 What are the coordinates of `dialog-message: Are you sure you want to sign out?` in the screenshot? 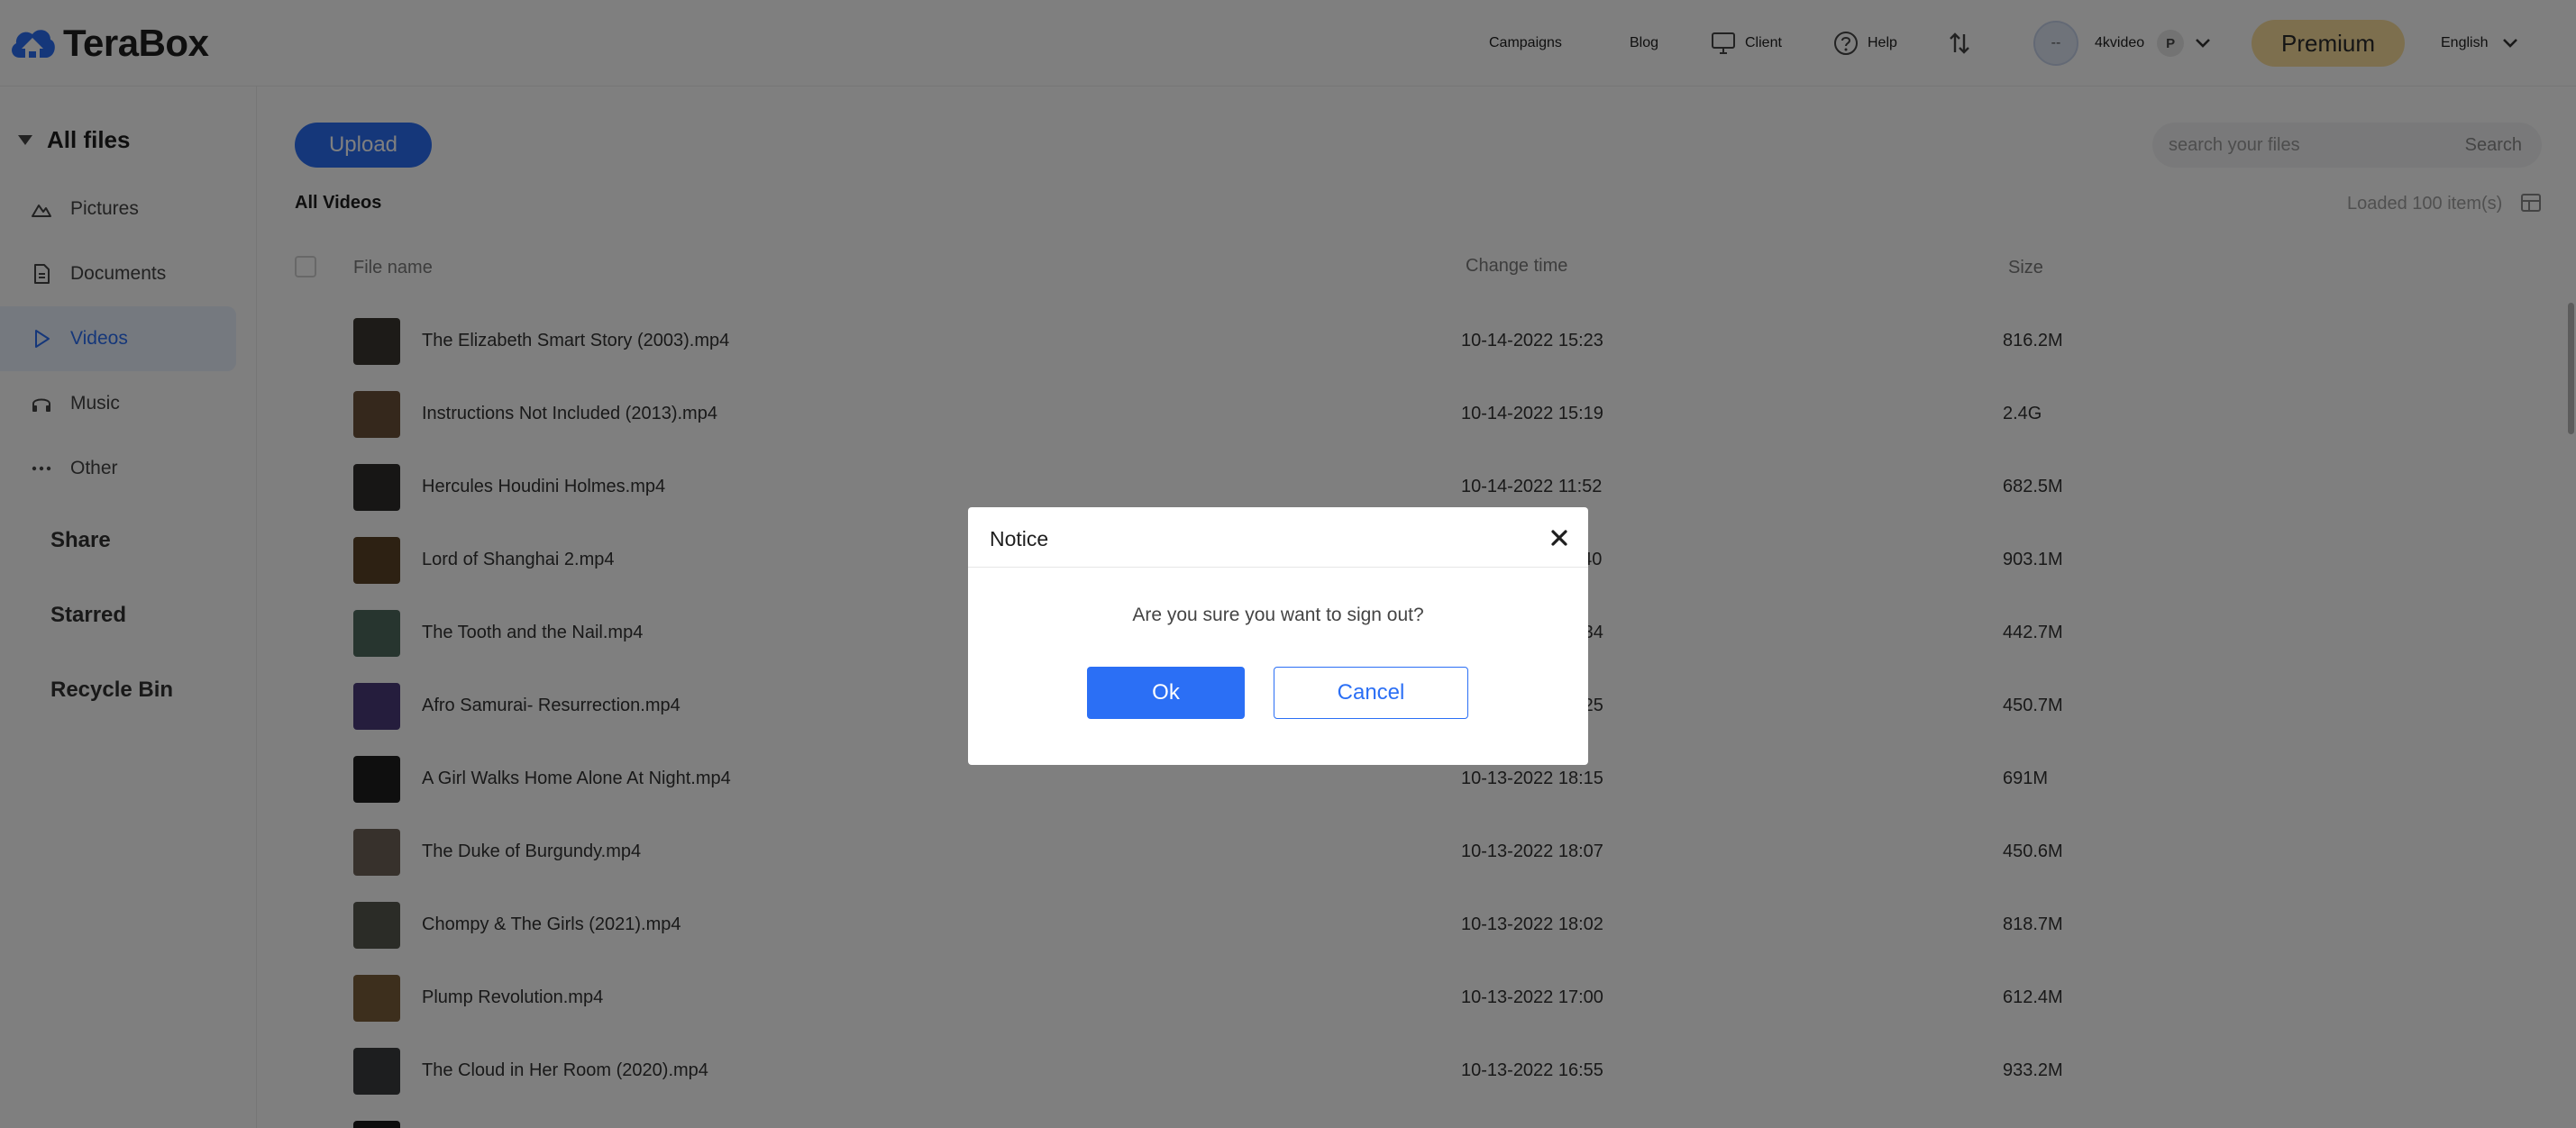 It's located at (1278, 615).